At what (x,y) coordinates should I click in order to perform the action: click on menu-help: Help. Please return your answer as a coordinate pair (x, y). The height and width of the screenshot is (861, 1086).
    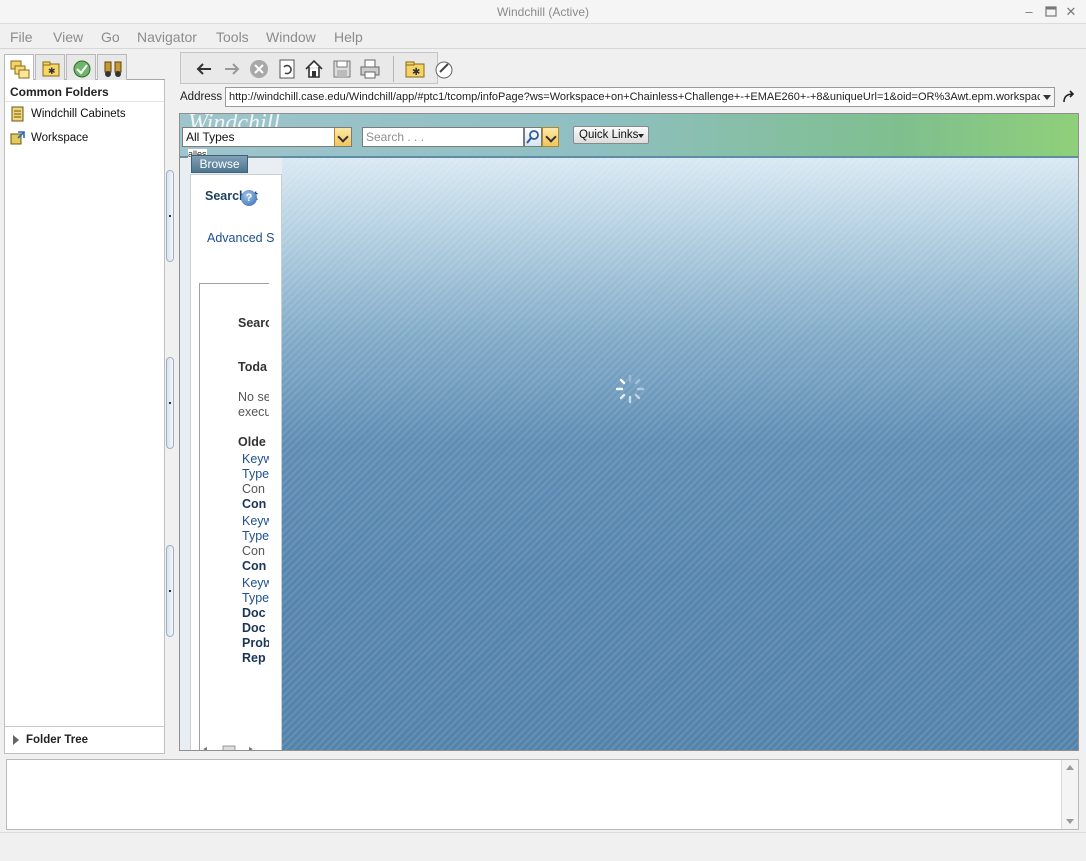
    Looking at the image, I should click on (348, 37).